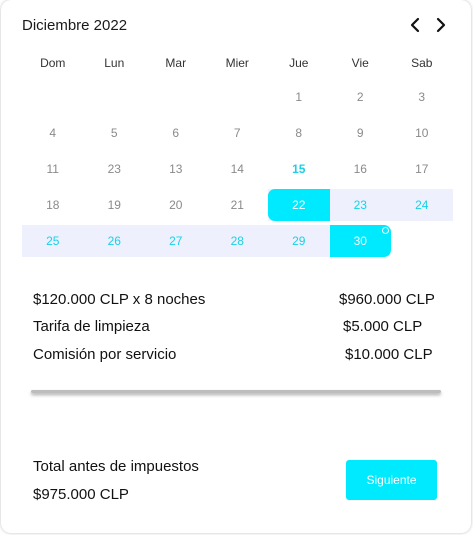  What do you see at coordinates (299, 205) in the screenshot?
I see `day-cell-start: 22` at bounding box center [299, 205].